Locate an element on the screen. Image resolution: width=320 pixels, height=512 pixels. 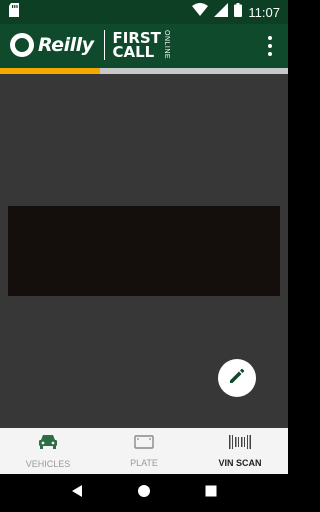
tab-plate-label: PLATE is located at coordinates (144, 462).